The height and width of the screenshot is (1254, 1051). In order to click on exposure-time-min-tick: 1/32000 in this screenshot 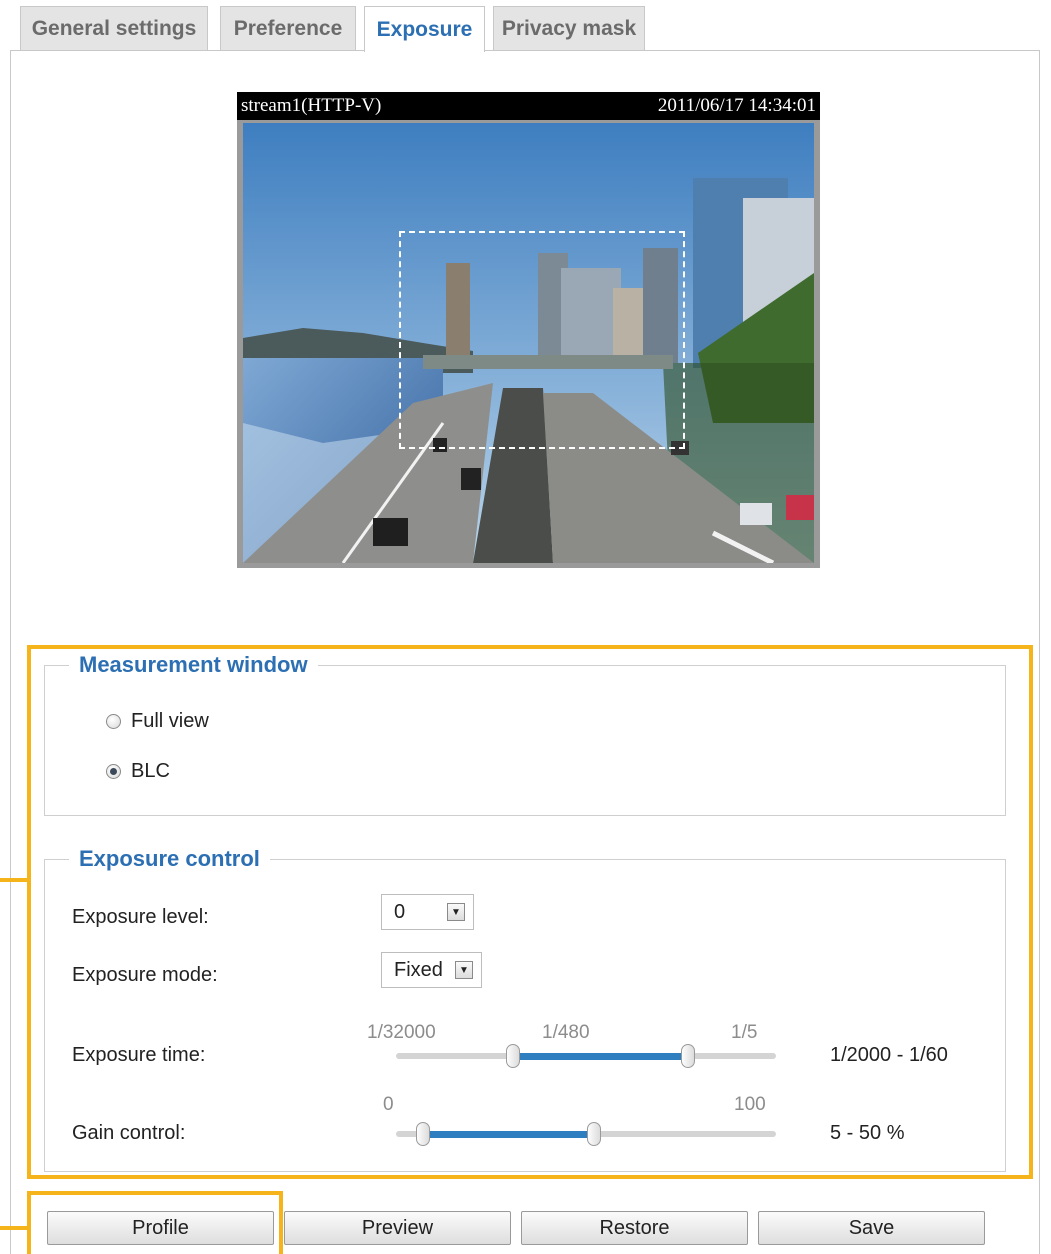, I will do `click(401, 1032)`.